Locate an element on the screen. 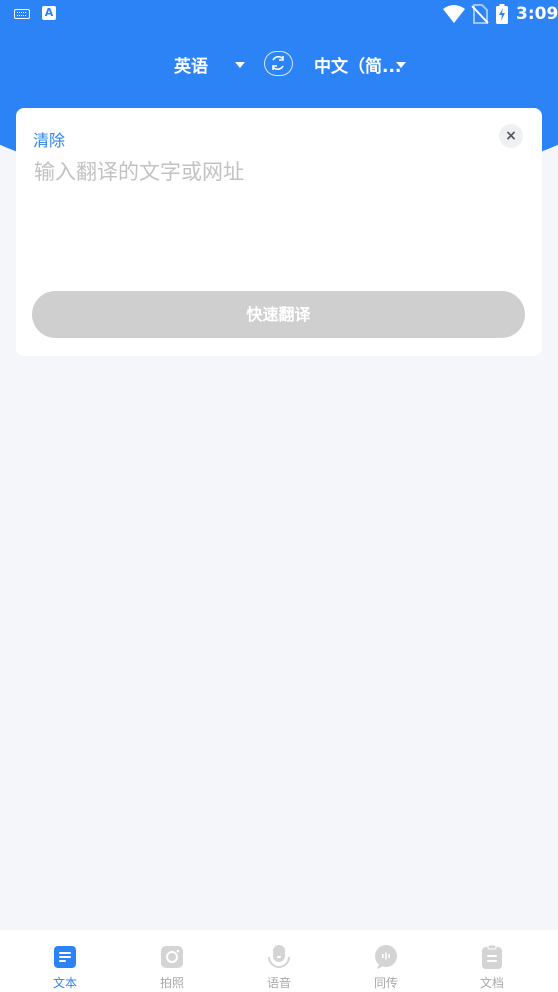 The height and width of the screenshot is (992, 558). swap-icon is located at coordinates (278, 63).